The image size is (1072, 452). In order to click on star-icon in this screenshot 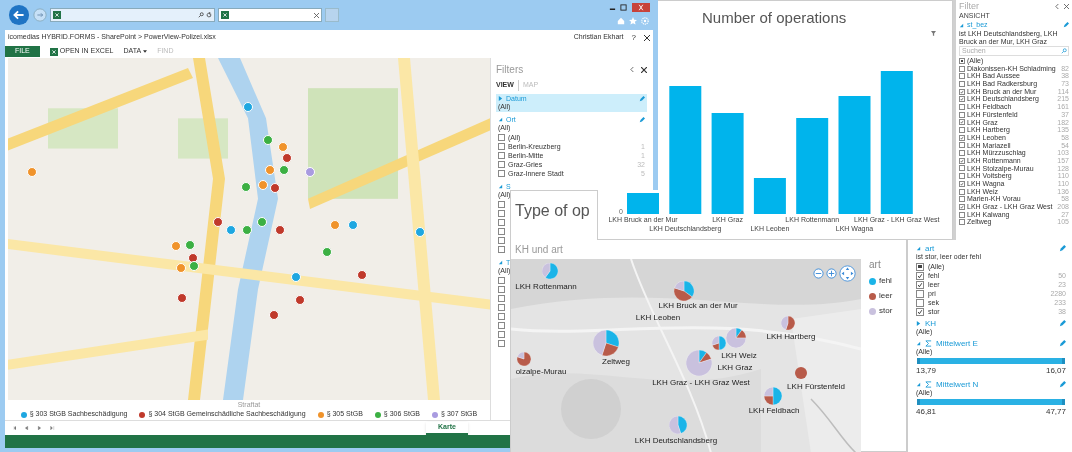, I will do `click(633, 21)`.